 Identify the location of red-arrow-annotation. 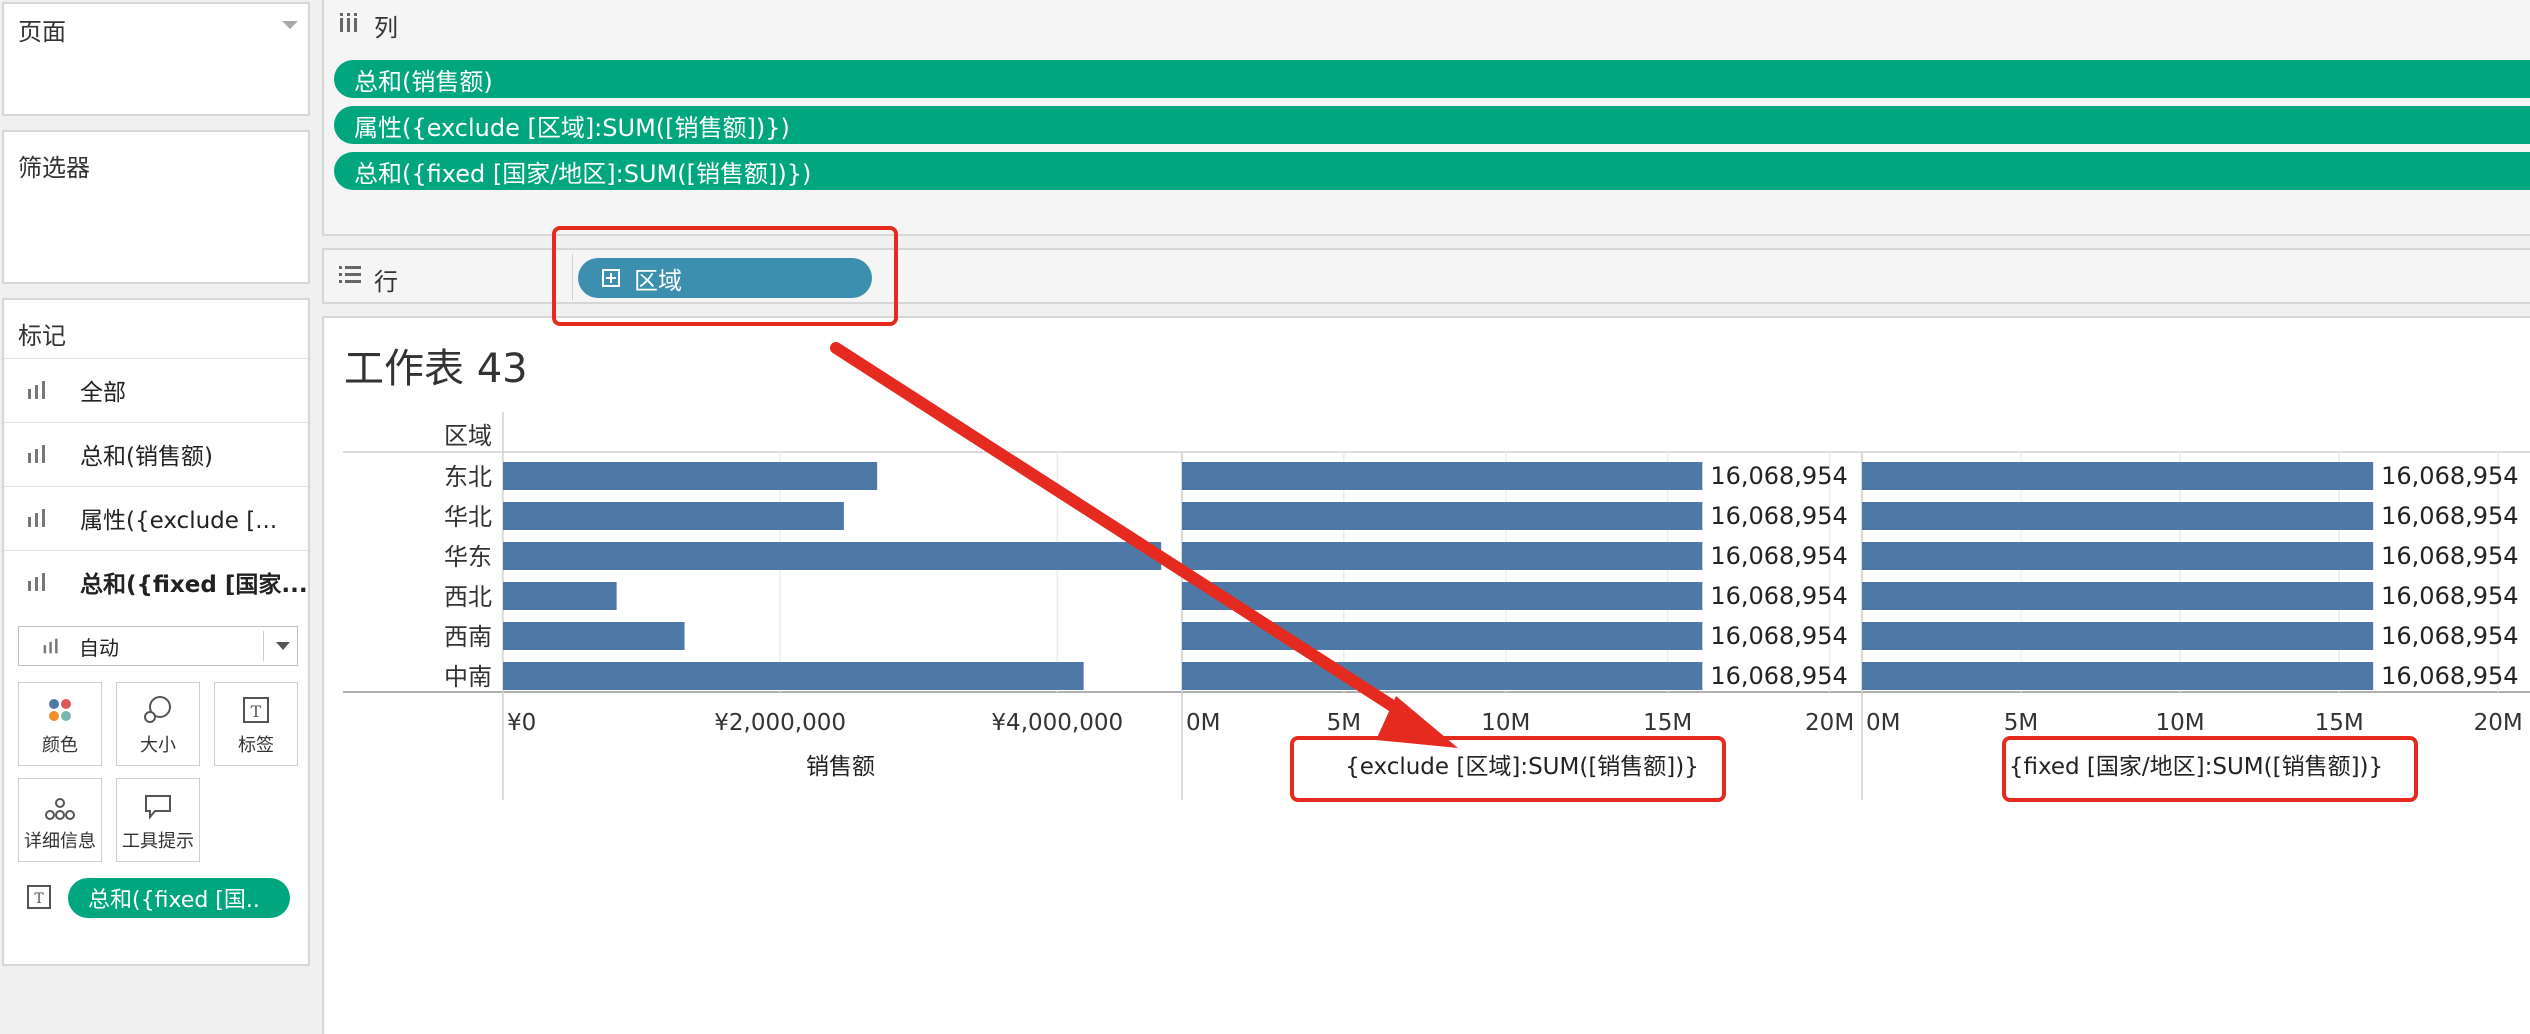
(1144, 545).